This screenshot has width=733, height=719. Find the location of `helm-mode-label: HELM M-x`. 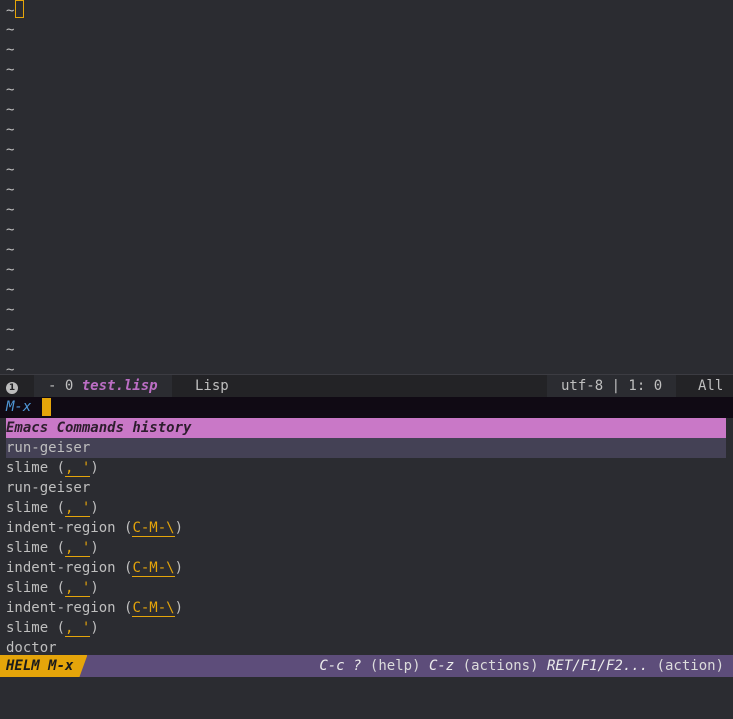

helm-mode-label: HELM M-x is located at coordinates (43, 666).